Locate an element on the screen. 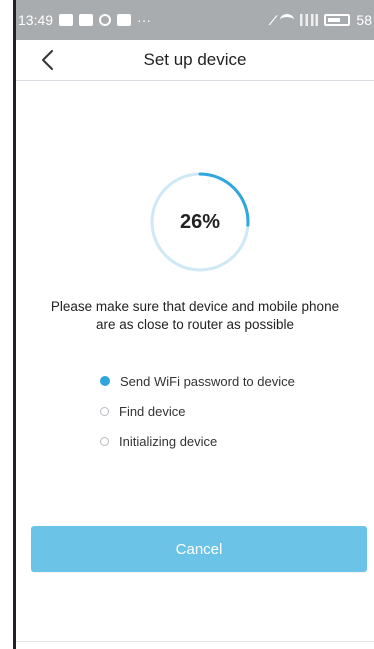 The width and height of the screenshot is (374, 649). battery-level: 58 is located at coordinates (364, 20).